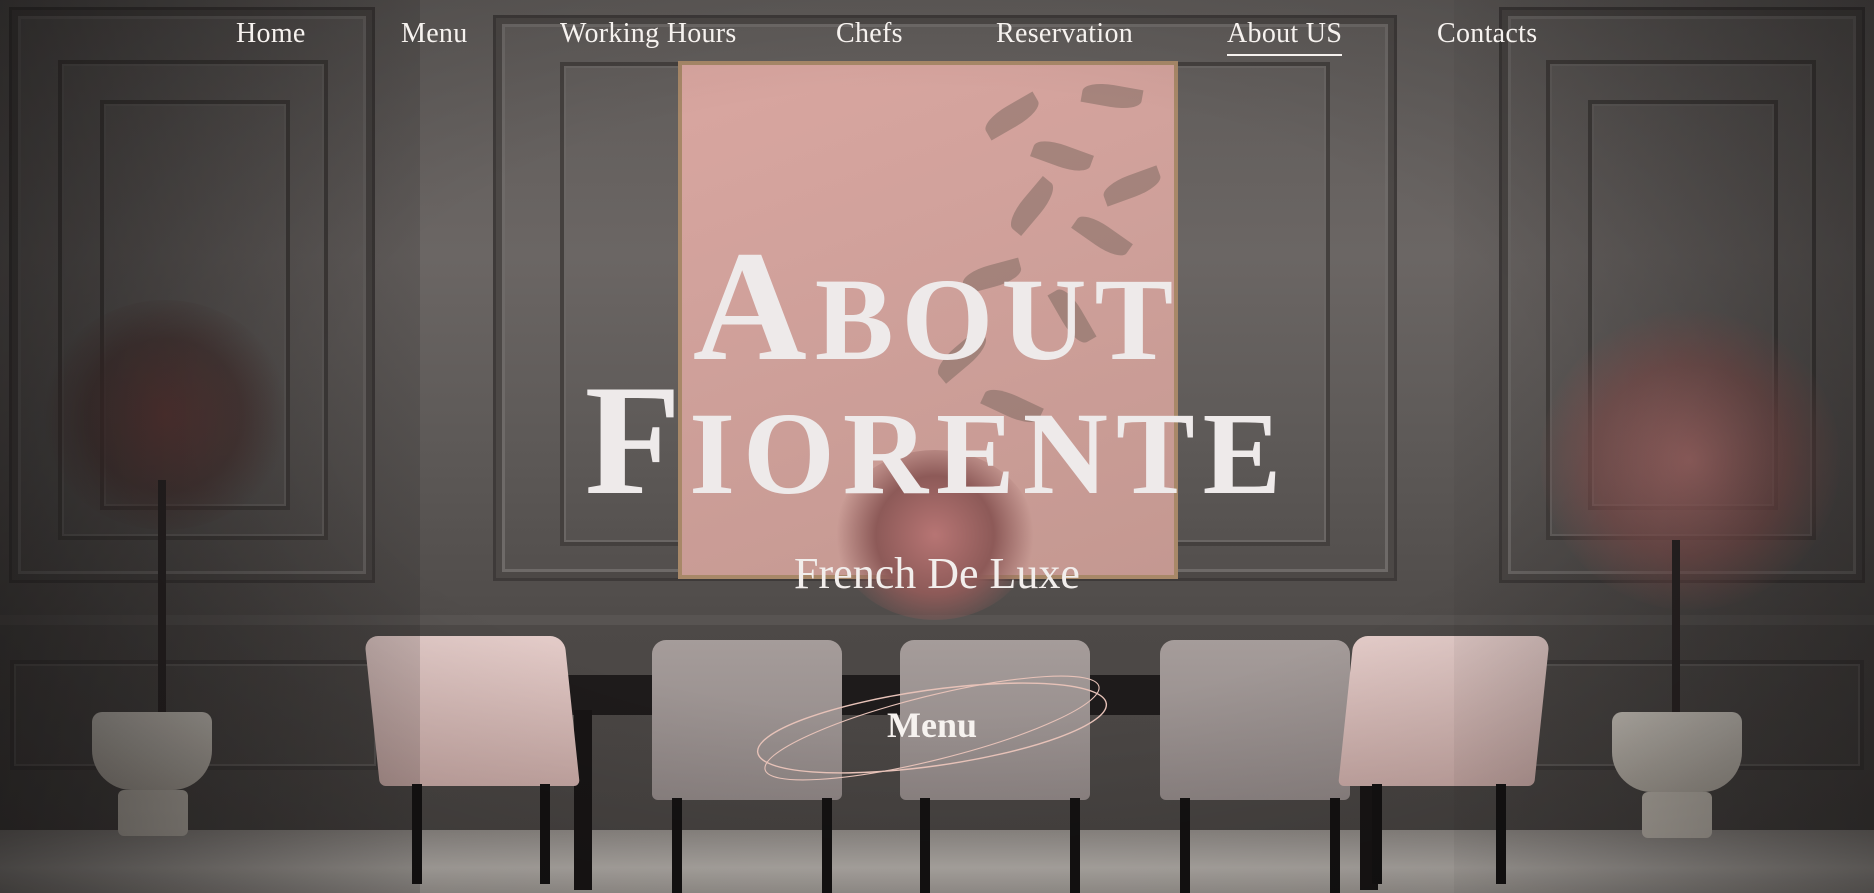 Image resolution: width=1874 pixels, height=893 pixels. What do you see at coordinates (937, 306) in the screenshot?
I see `hero-title-line-1: About` at bounding box center [937, 306].